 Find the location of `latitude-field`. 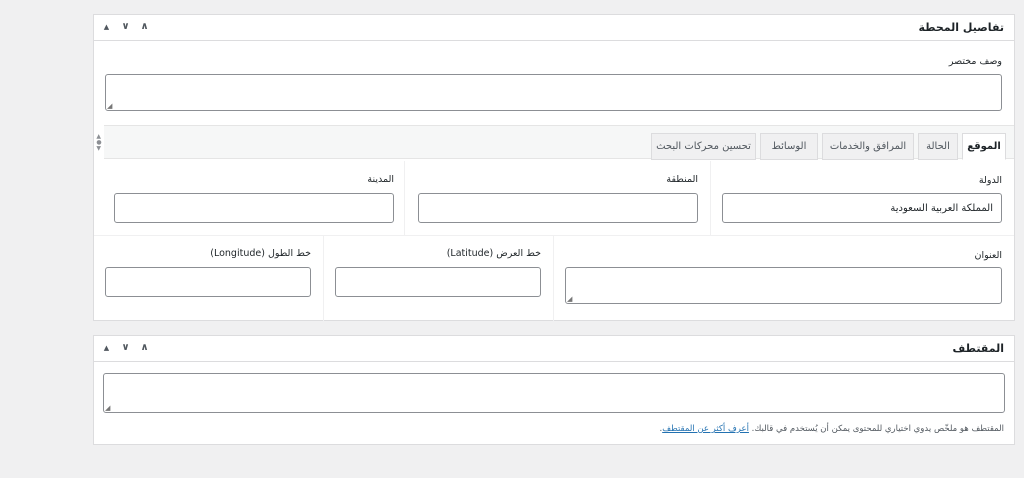

latitude-field is located at coordinates (438, 282).